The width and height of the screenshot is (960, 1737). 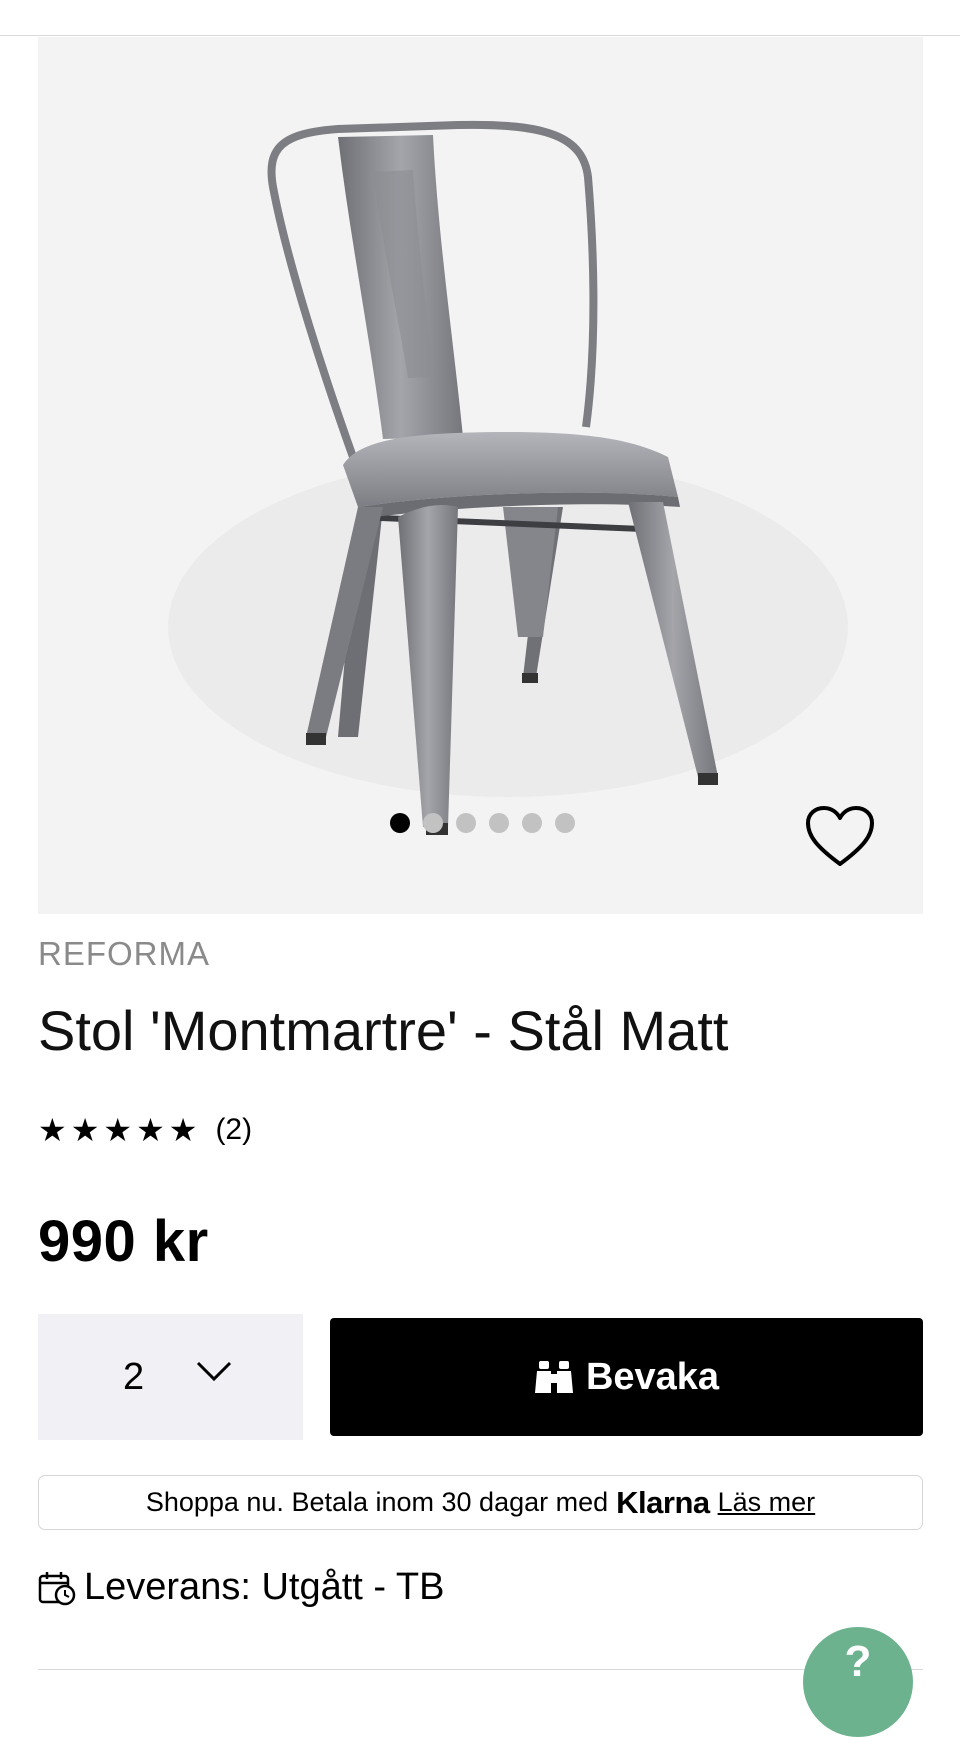 I want to click on section-divider, so click(x=480, y=1669).